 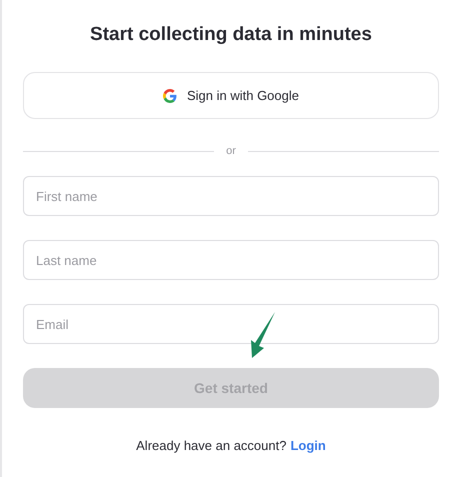 What do you see at coordinates (231, 324) in the screenshot?
I see `input-field: Email` at bounding box center [231, 324].